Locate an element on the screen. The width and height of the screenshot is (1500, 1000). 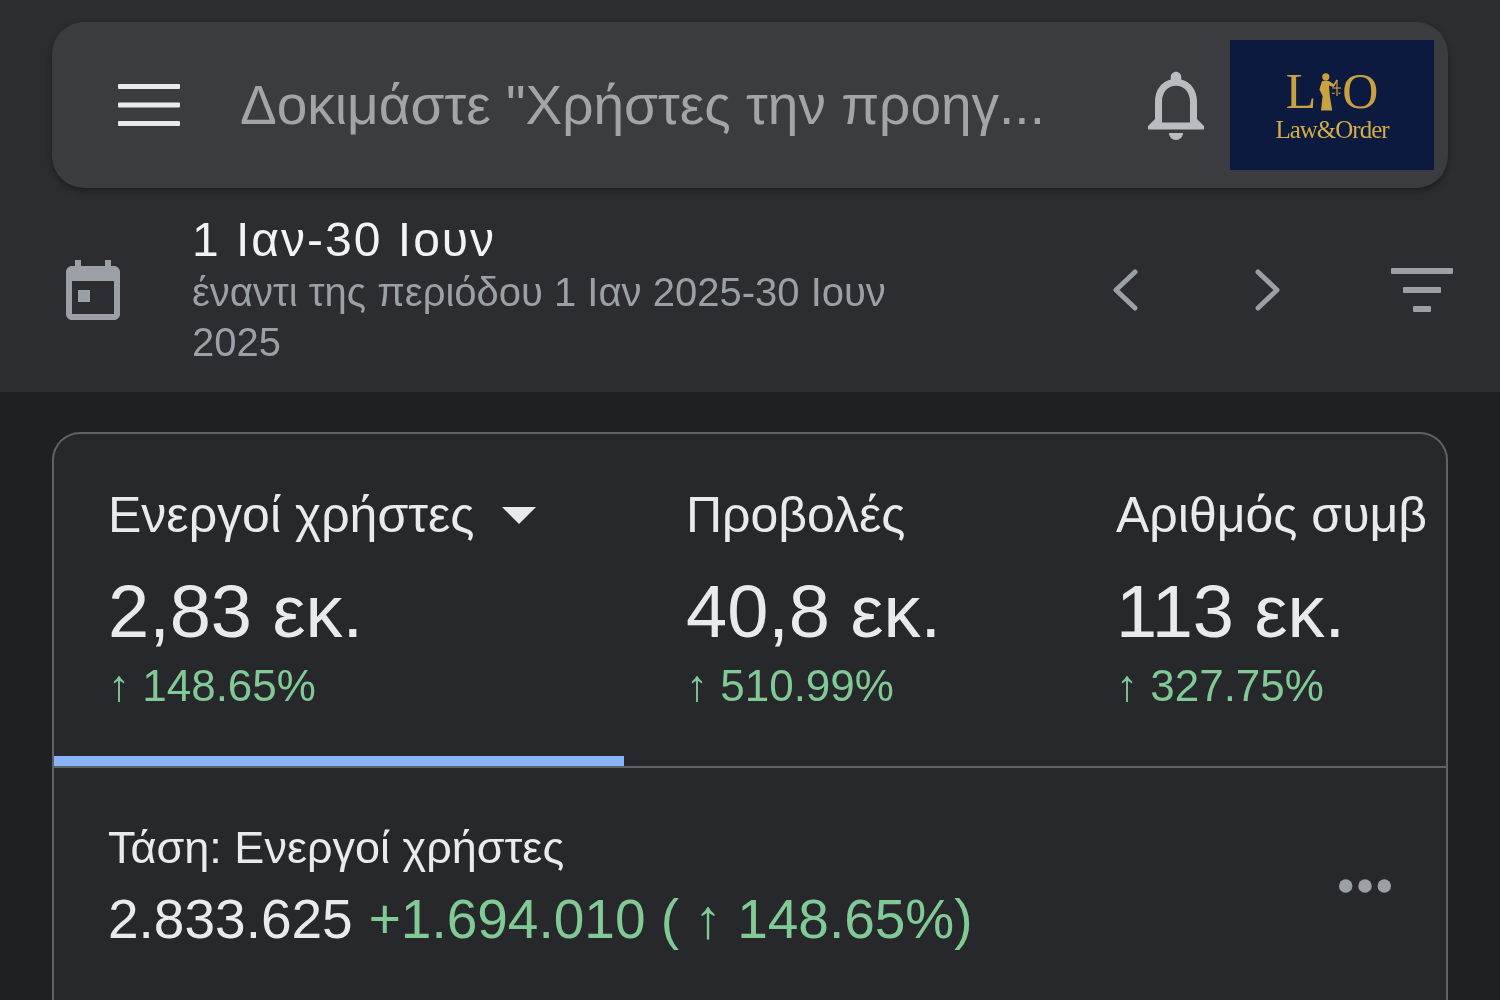
more-icon is located at coordinates (1365, 886).